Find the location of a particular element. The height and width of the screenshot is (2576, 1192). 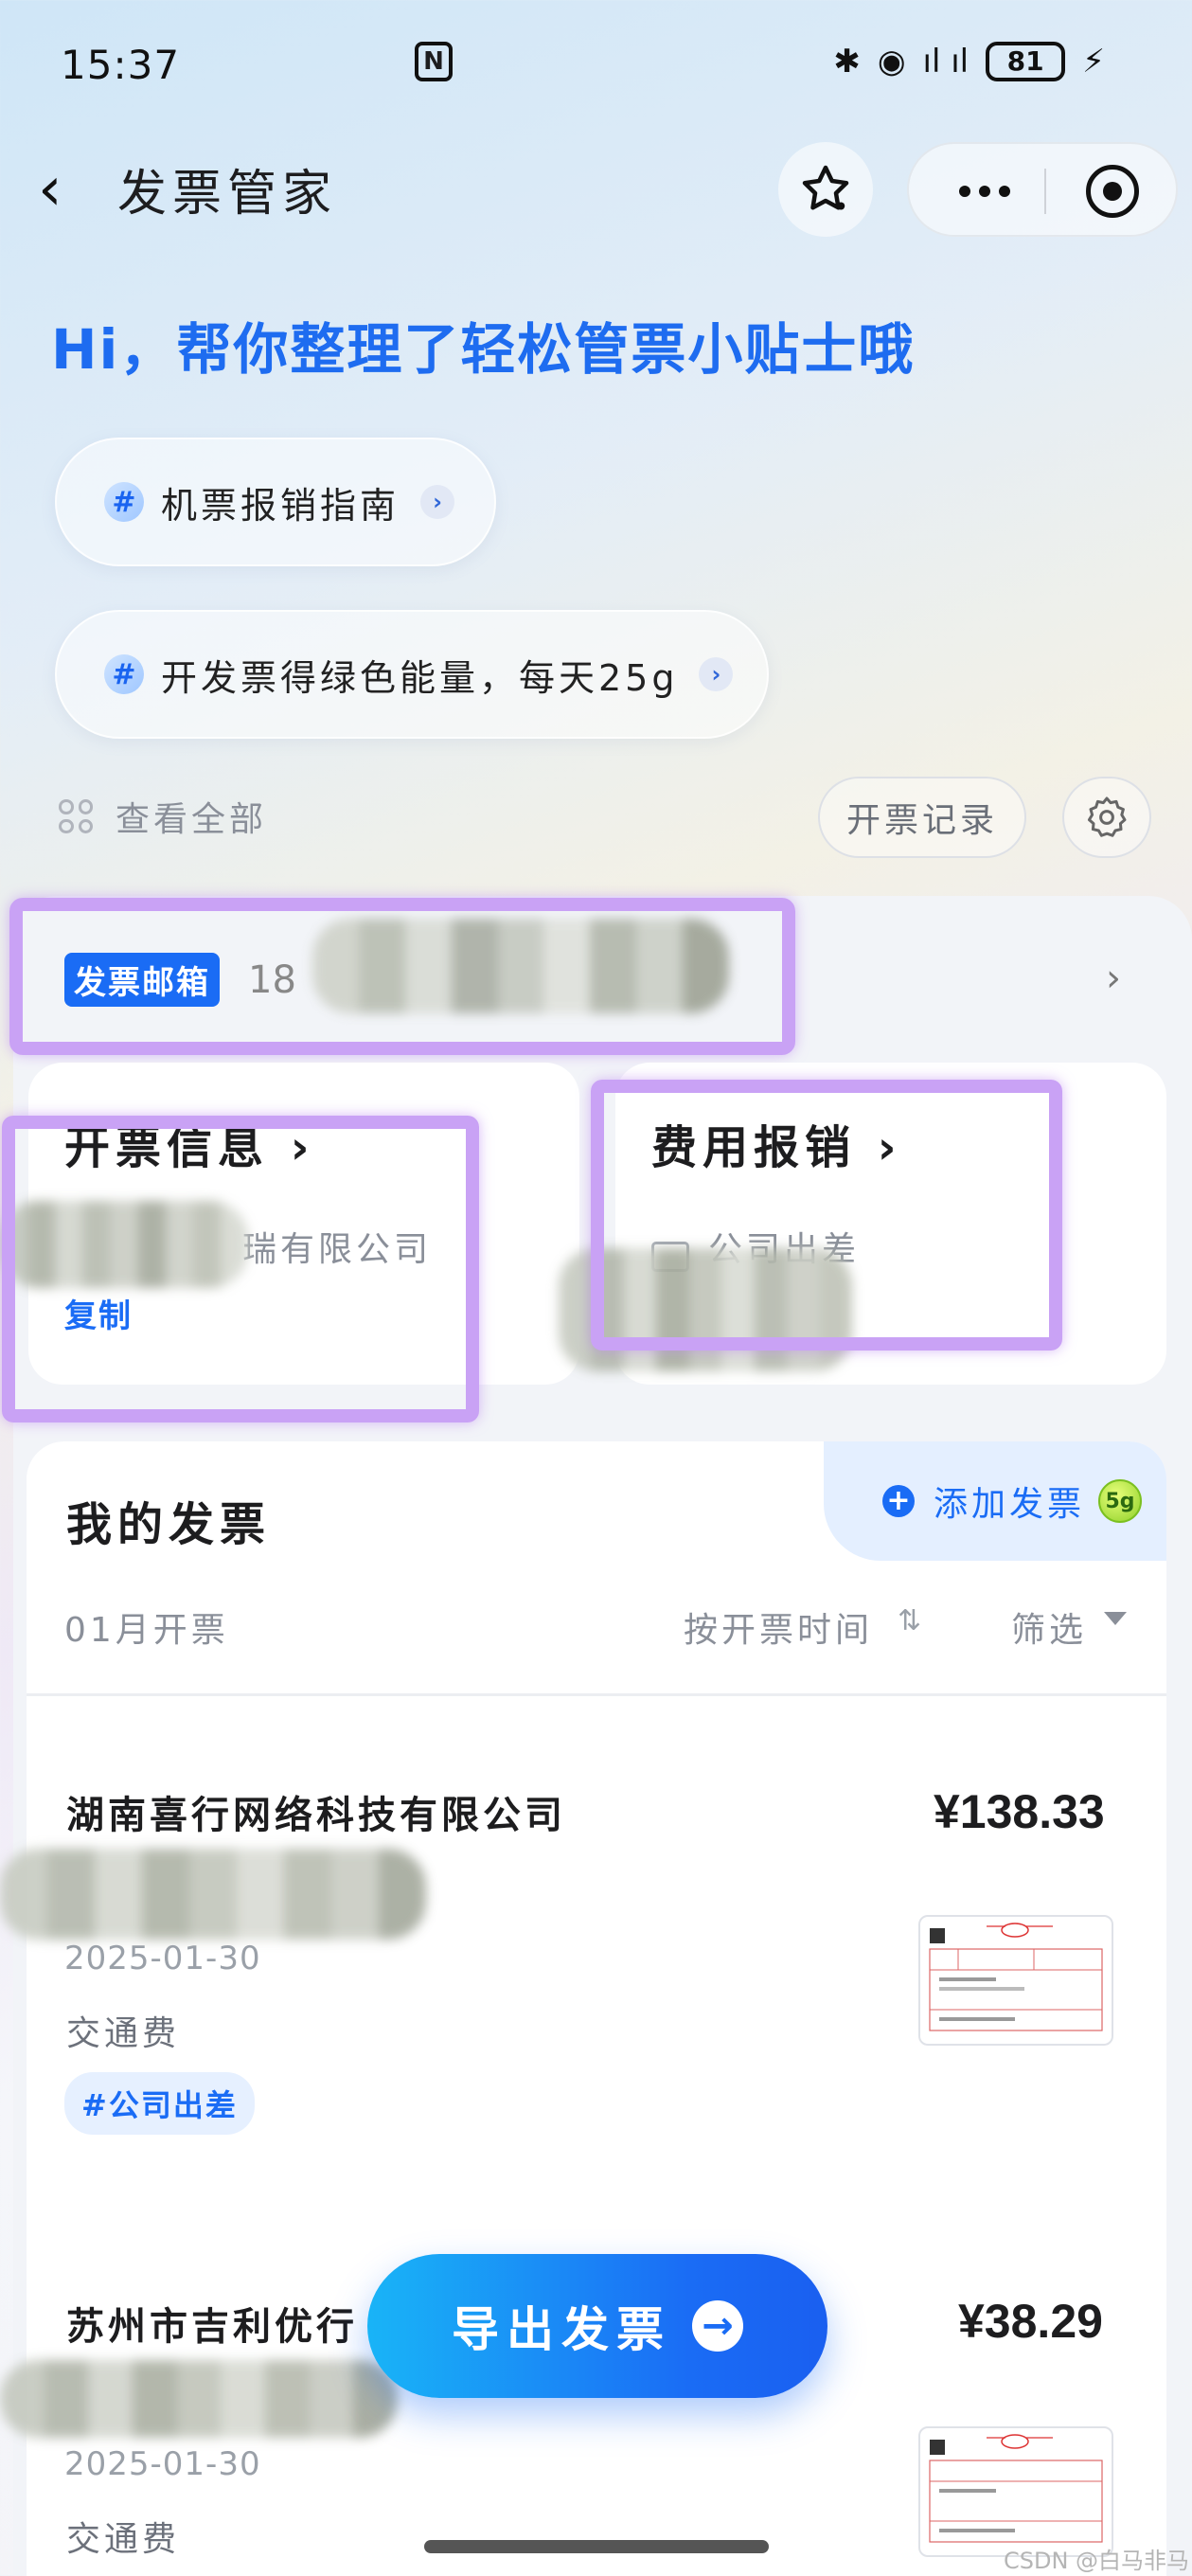

more-icon is located at coordinates (985, 191).